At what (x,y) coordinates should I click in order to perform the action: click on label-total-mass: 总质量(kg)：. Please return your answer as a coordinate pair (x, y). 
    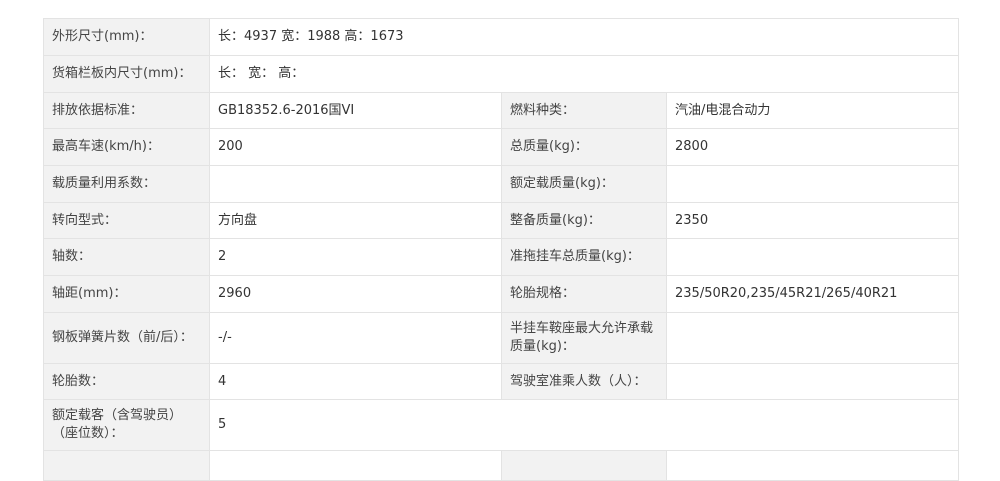
    Looking at the image, I should click on (584, 147).